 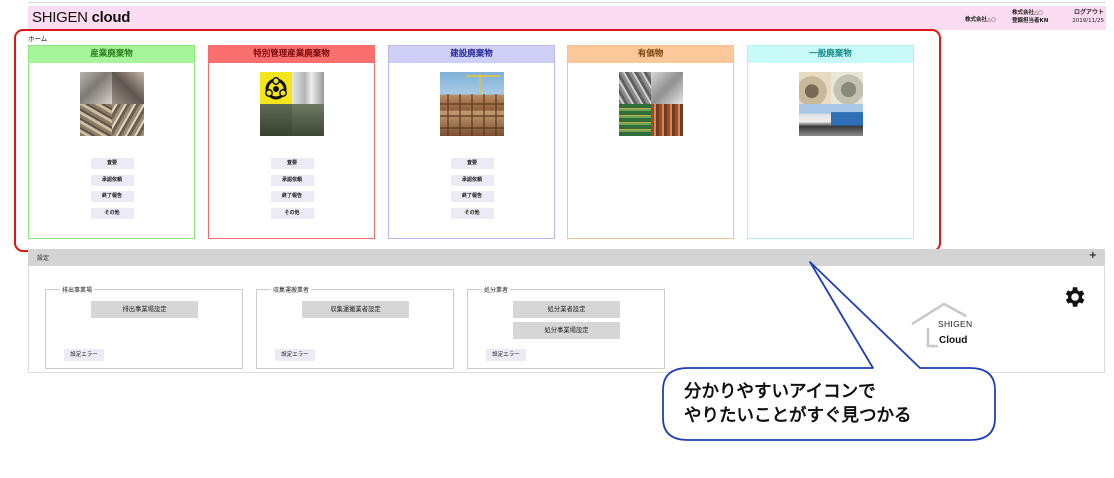 I want to click on company-name: 株式会社△○, so click(x=981, y=20).